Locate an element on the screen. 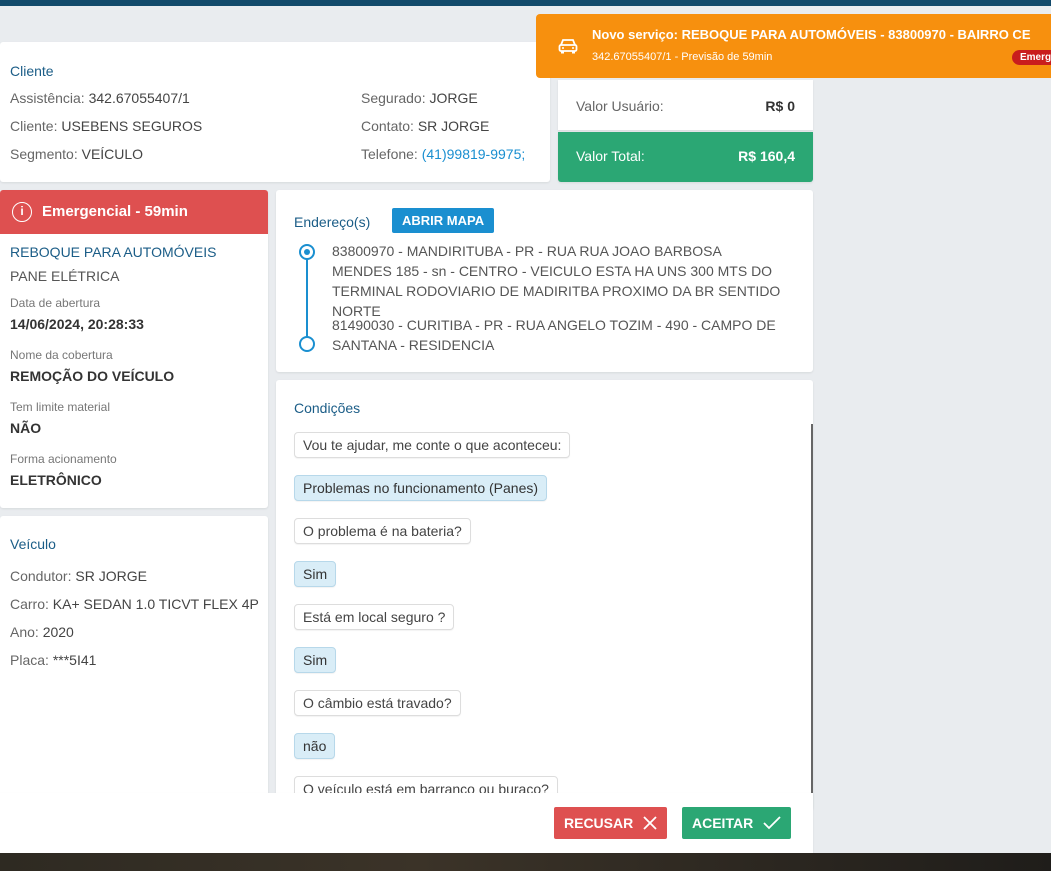 The height and width of the screenshot is (871, 1051). toast-subtitle: 342.67055407/1 - Previsão de 59min is located at coordinates (682, 57).